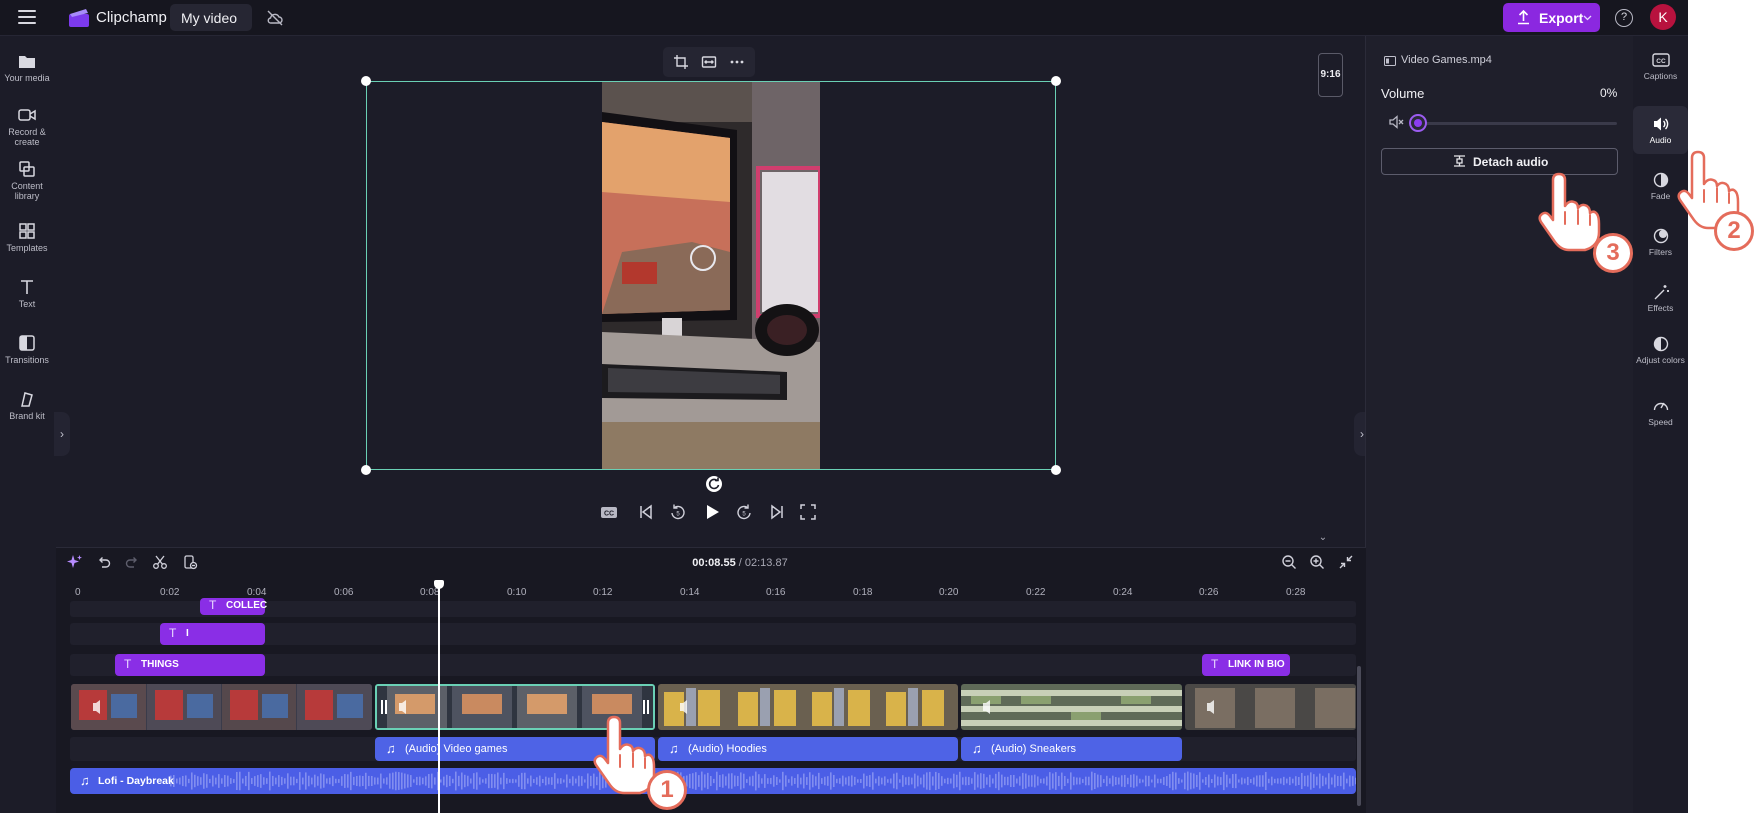 The height and width of the screenshot is (813, 1758). I want to click on avatar: K, so click(1663, 17).